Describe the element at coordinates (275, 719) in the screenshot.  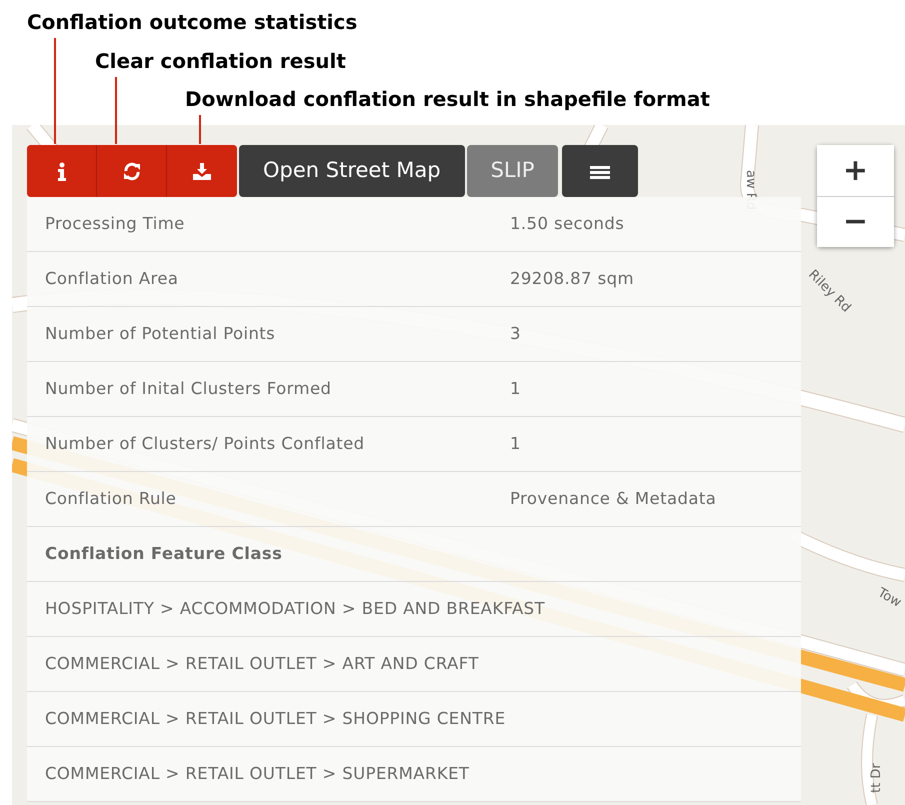
I see `feature-class: COMMERCIAL > RETAIL OUTLET > SHOPPING CENTRE` at that location.